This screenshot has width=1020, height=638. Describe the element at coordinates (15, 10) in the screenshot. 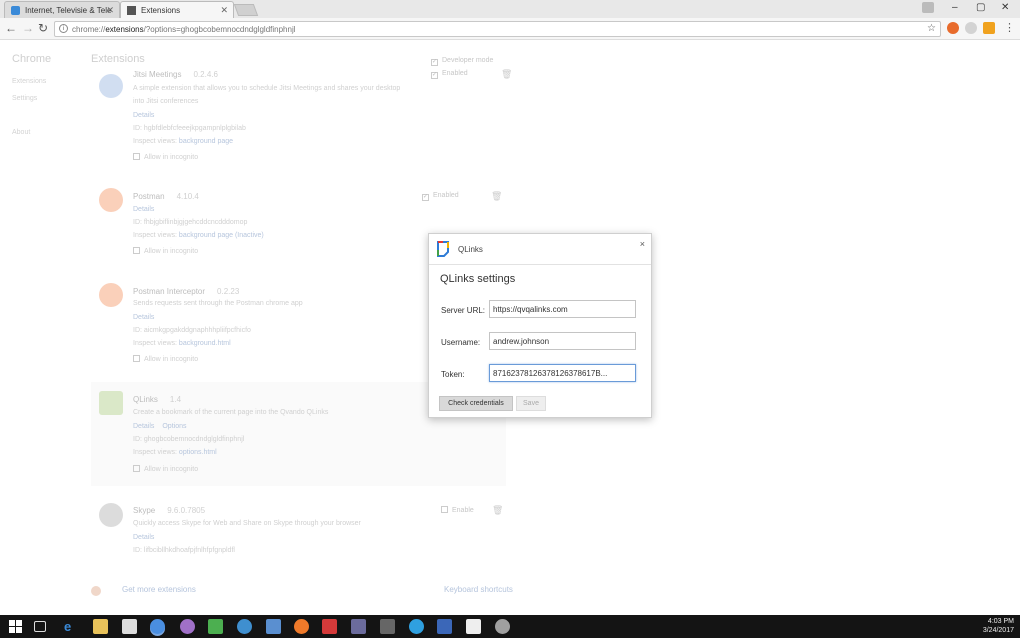

I see `page-favicon-icon` at that location.